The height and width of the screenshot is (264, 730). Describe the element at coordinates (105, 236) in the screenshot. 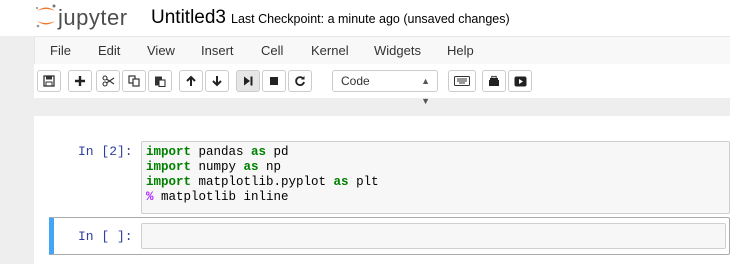

I see `input-prompt: In [ ]:` at that location.